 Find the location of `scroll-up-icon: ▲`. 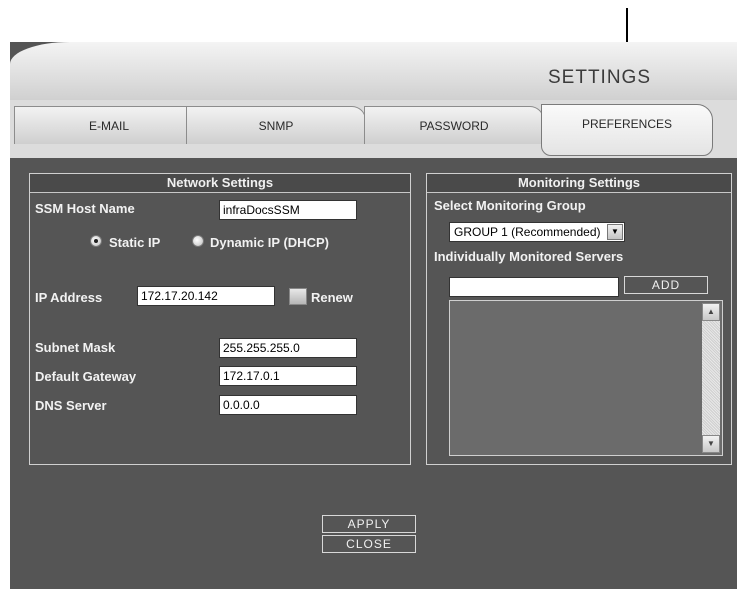

scroll-up-icon: ▲ is located at coordinates (711, 312).